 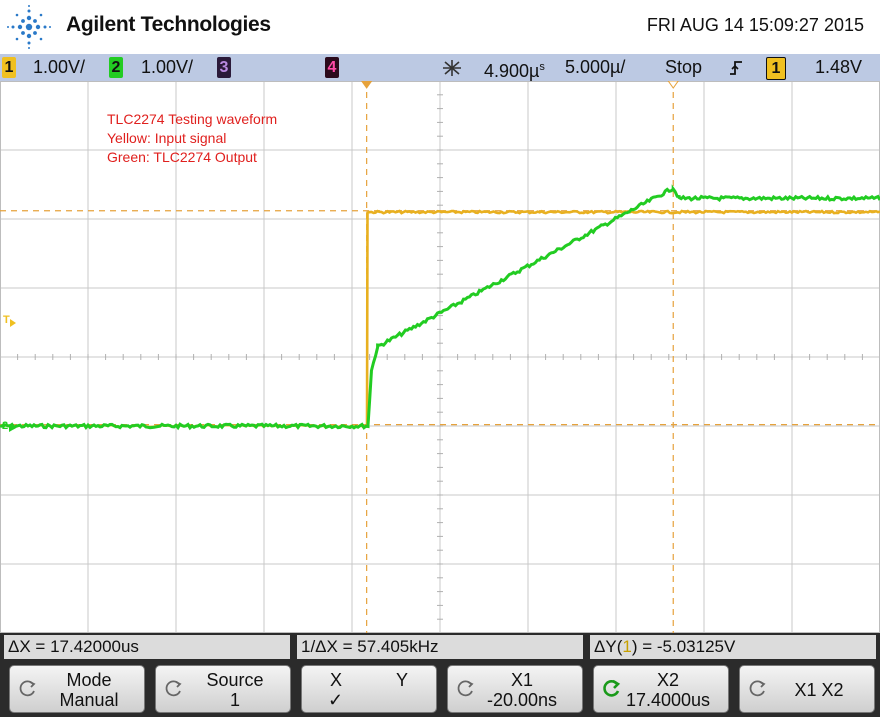 What do you see at coordinates (522, 680) in the screenshot?
I see `x1-label: X1` at bounding box center [522, 680].